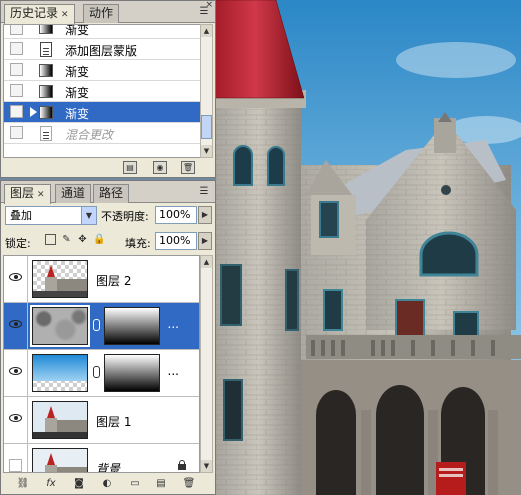 Image resolution: width=521 pixels, height=495 pixels. Describe the element at coordinates (51, 215) in the screenshot. I see `blend-mode-select: 叠加 ▼` at that location.